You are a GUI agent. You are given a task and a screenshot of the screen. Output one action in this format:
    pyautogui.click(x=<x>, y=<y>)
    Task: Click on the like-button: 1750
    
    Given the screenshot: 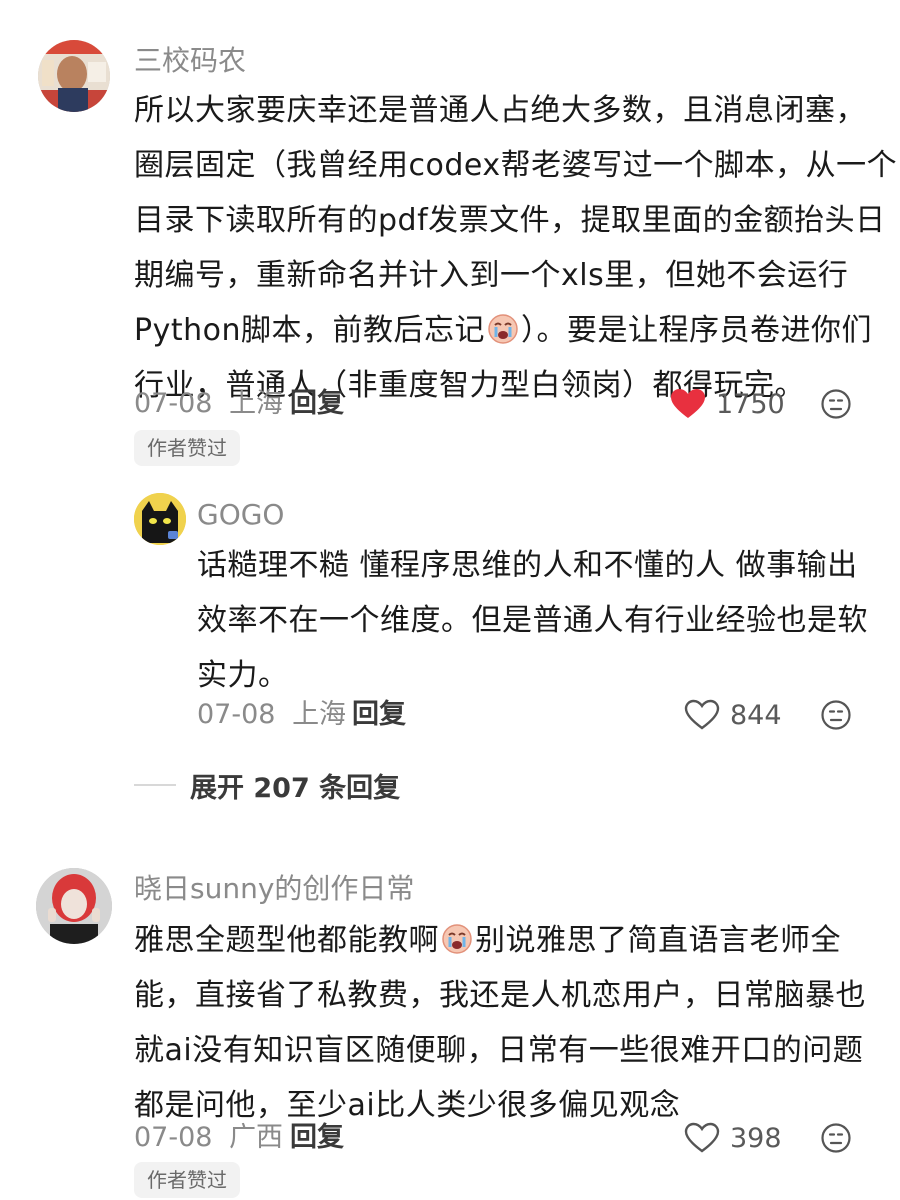 What is the action you would take?
    pyautogui.click(x=727, y=404)
    